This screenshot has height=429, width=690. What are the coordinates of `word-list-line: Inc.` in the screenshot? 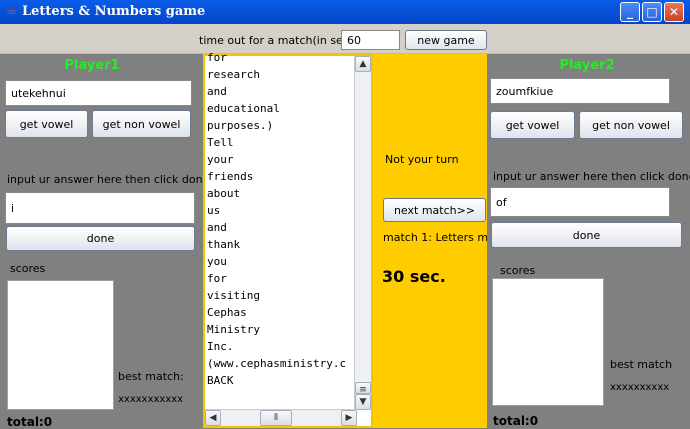 It's located at (220, 346).